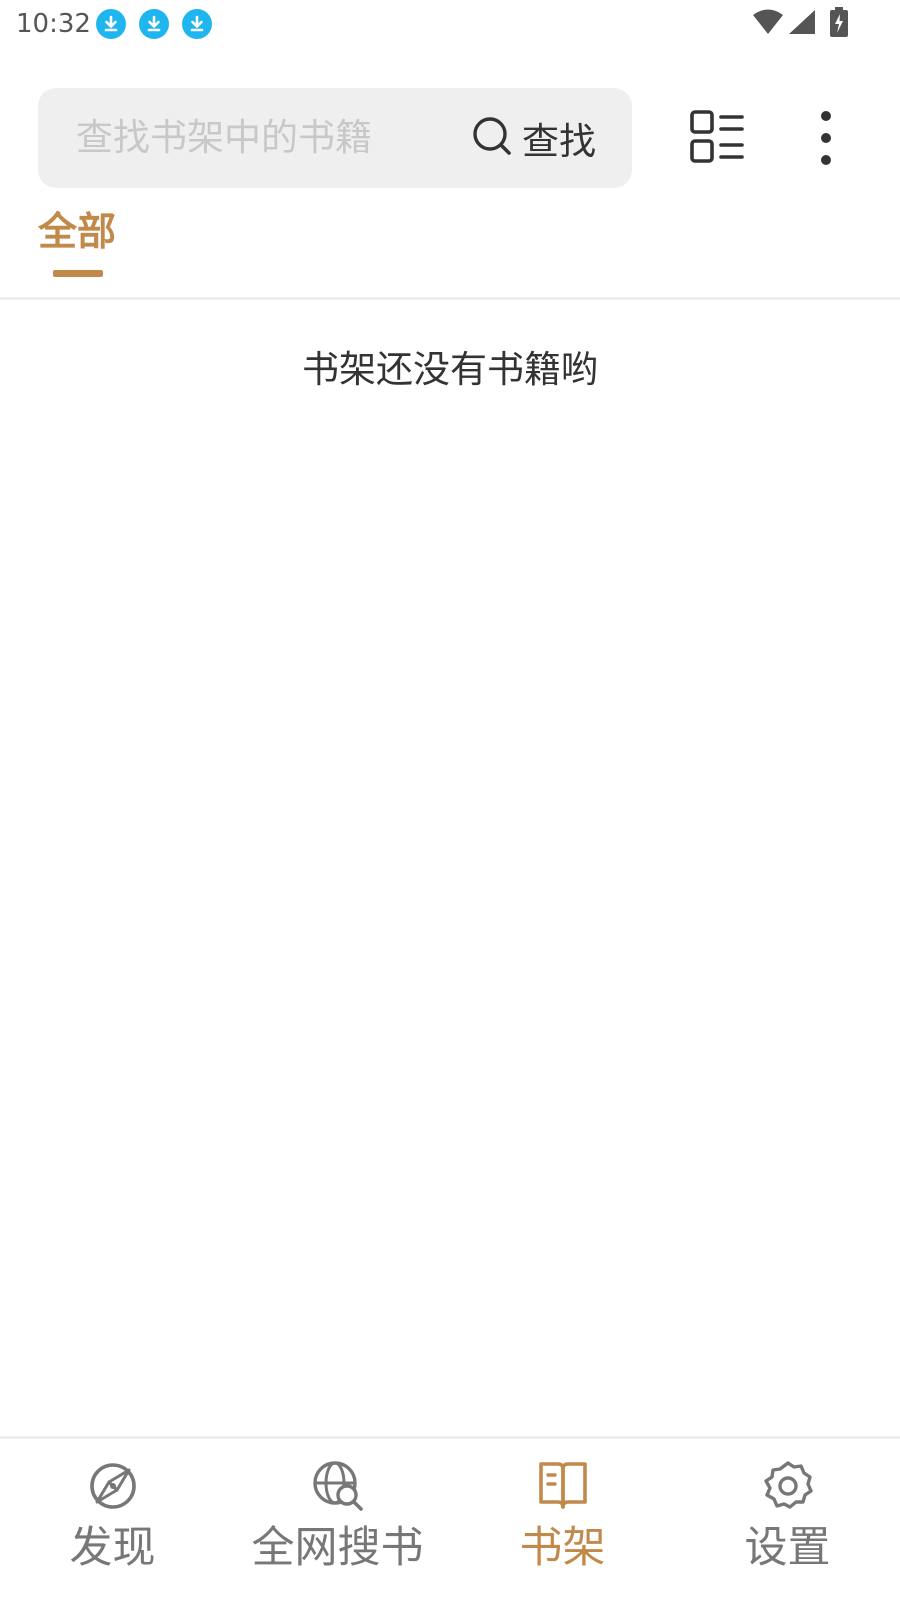 This screenshot has height=1600, width=900. What do you see at coordinates (338, 1486) in the screenshot?
I see `globe-search-icon` at bounding box center [338, 1486].